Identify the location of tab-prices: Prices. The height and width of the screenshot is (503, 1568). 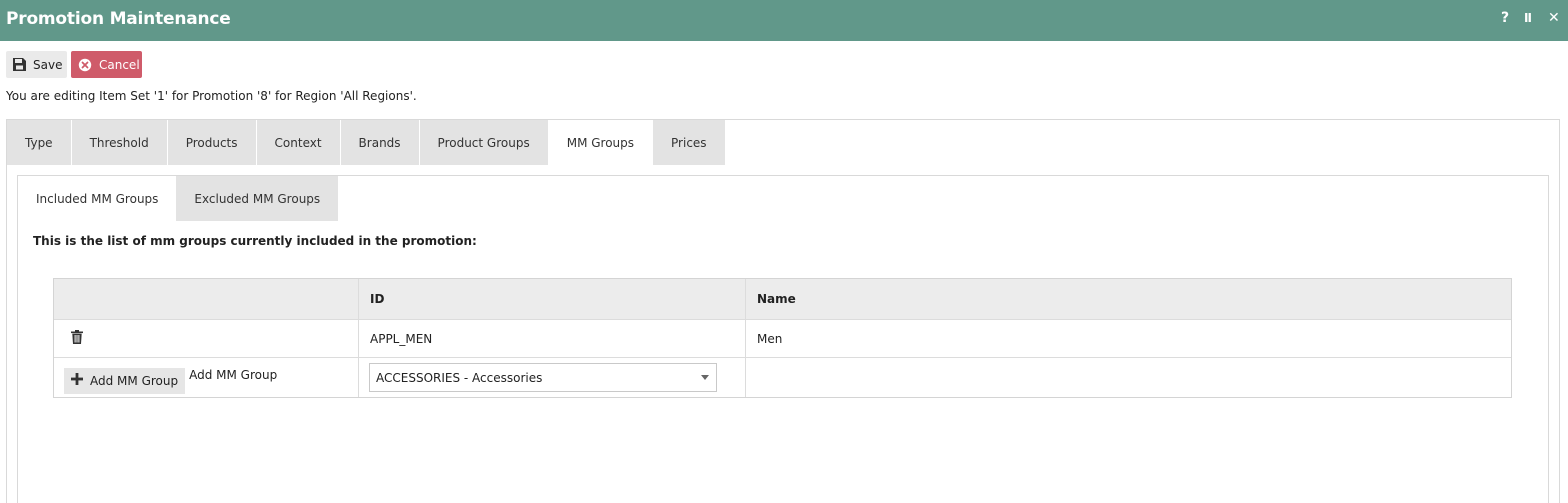
(689, 142).